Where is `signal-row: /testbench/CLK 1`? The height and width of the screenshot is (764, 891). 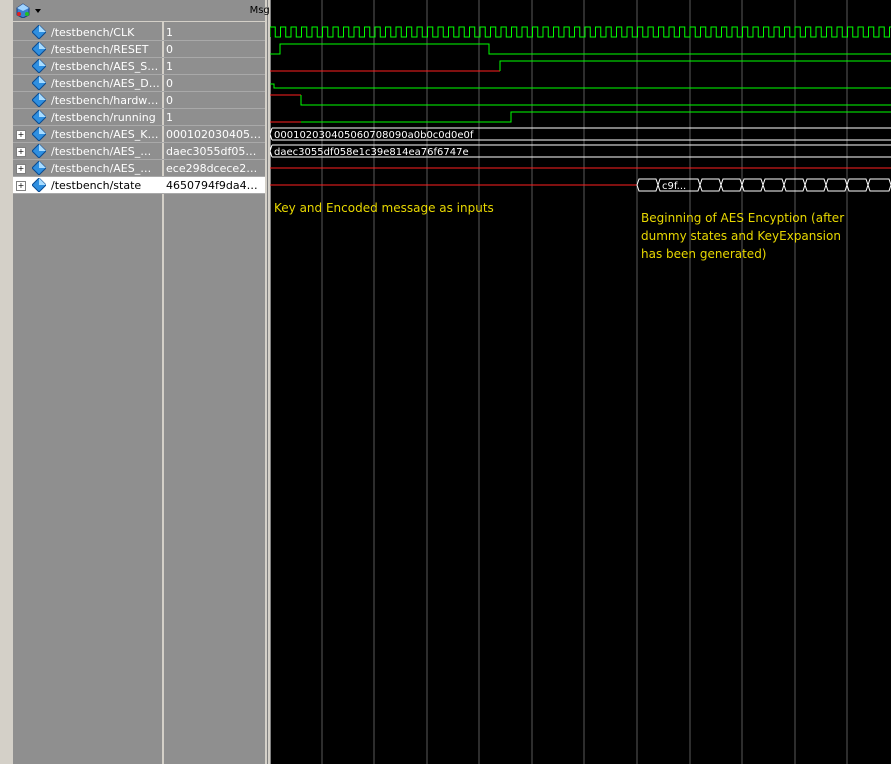
signal-row: /testbench/CLK 1 is located at coordinates (139, 32).